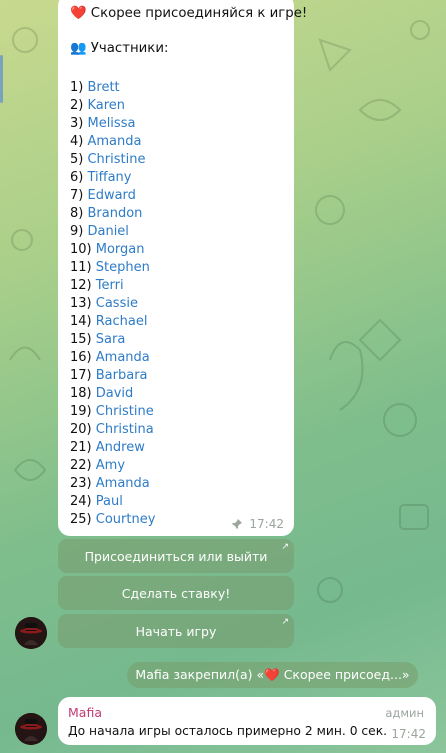 Image resolution: width=446 pixels, height=753 pixels. Describe the element at coordinates (110, 465) in the screenshot. I see `participant-link: Amy` at that location.